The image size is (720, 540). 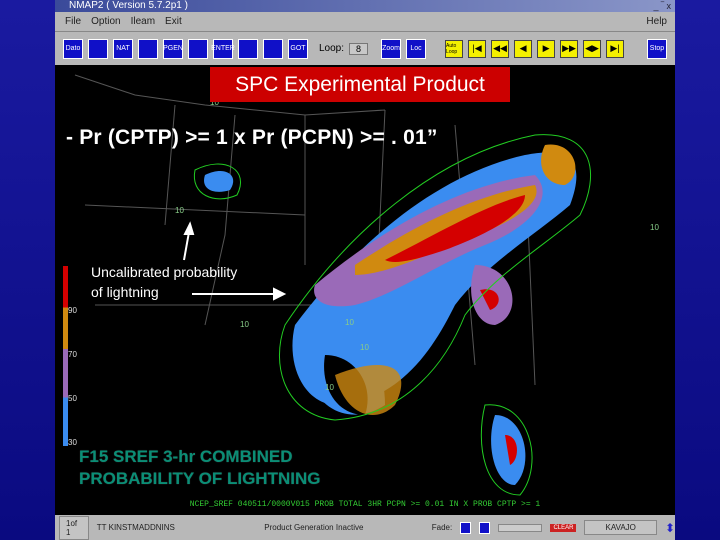 I want to click on legend-label: 90, so click(x=72, y=310).